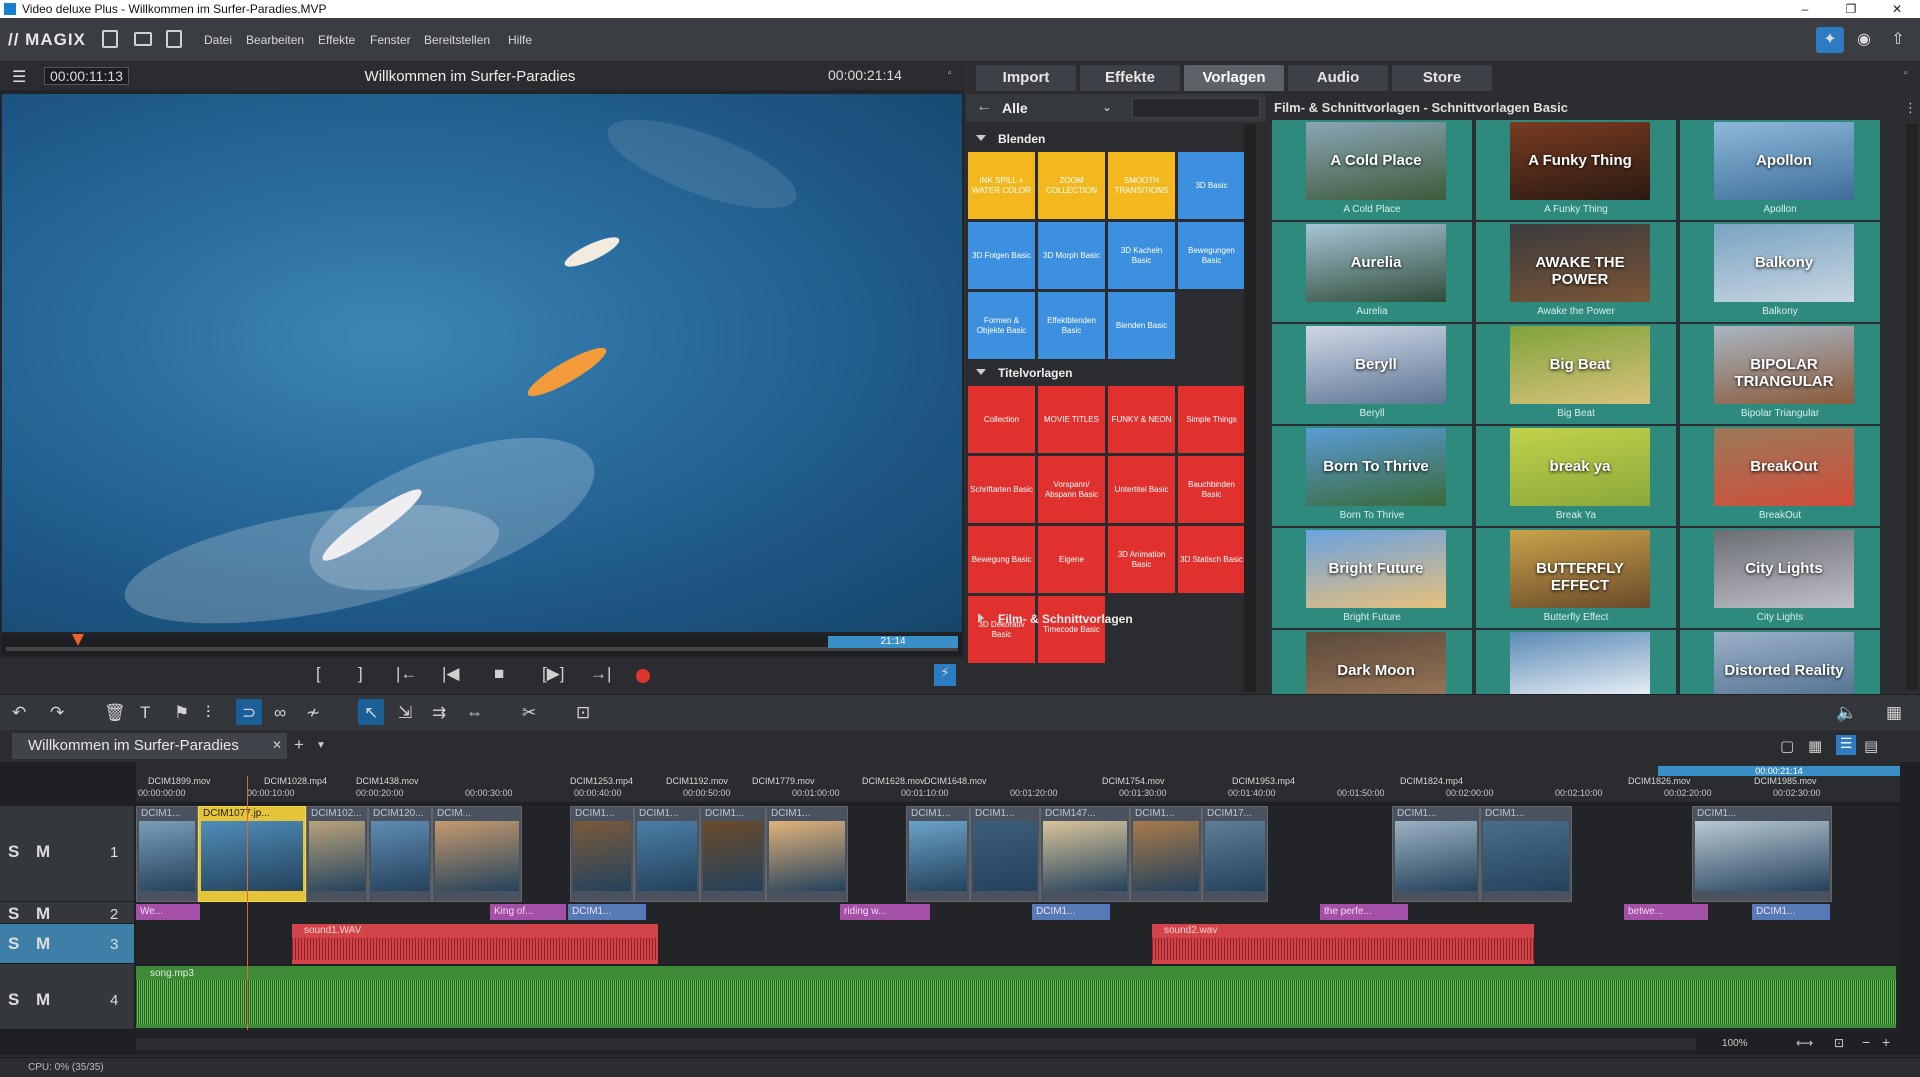  I want to click on template-thumbnail: BIPOLAR TRIANGULAR Bipolar Triangular, so click(1780, 374).